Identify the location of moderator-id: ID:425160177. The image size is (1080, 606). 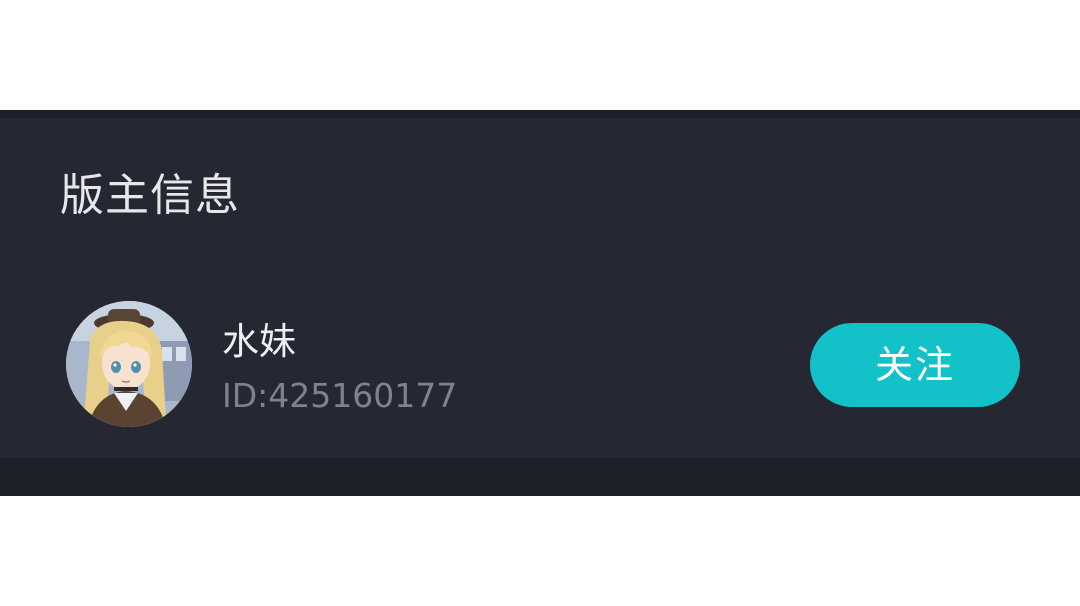
(340, 395).